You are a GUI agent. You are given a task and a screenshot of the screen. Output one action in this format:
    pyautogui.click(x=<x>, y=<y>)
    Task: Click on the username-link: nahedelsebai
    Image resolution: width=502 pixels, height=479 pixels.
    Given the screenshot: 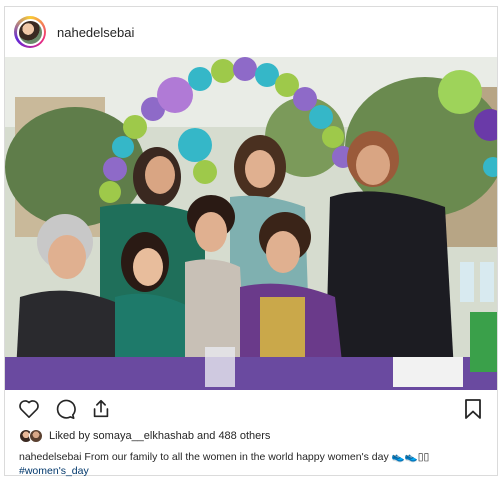 What is the action you would take?
    pyautogui.click(x=95, y=32)
    